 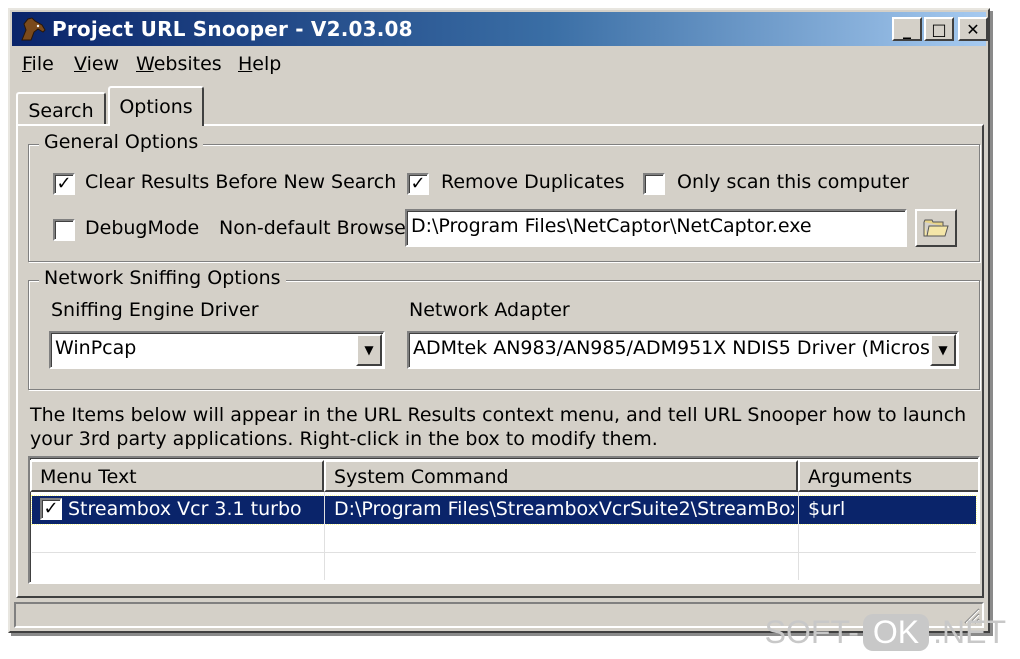 I want to click on general-options-legend: General Options, so click(x=121, y=142).